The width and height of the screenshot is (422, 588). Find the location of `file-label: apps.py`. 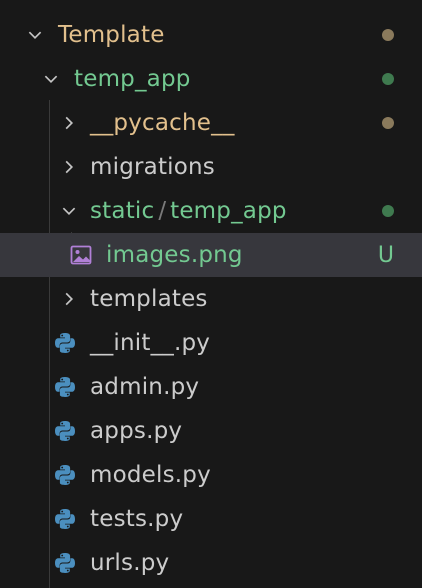

file-label: apps.py is located at coordinates (136, 431).